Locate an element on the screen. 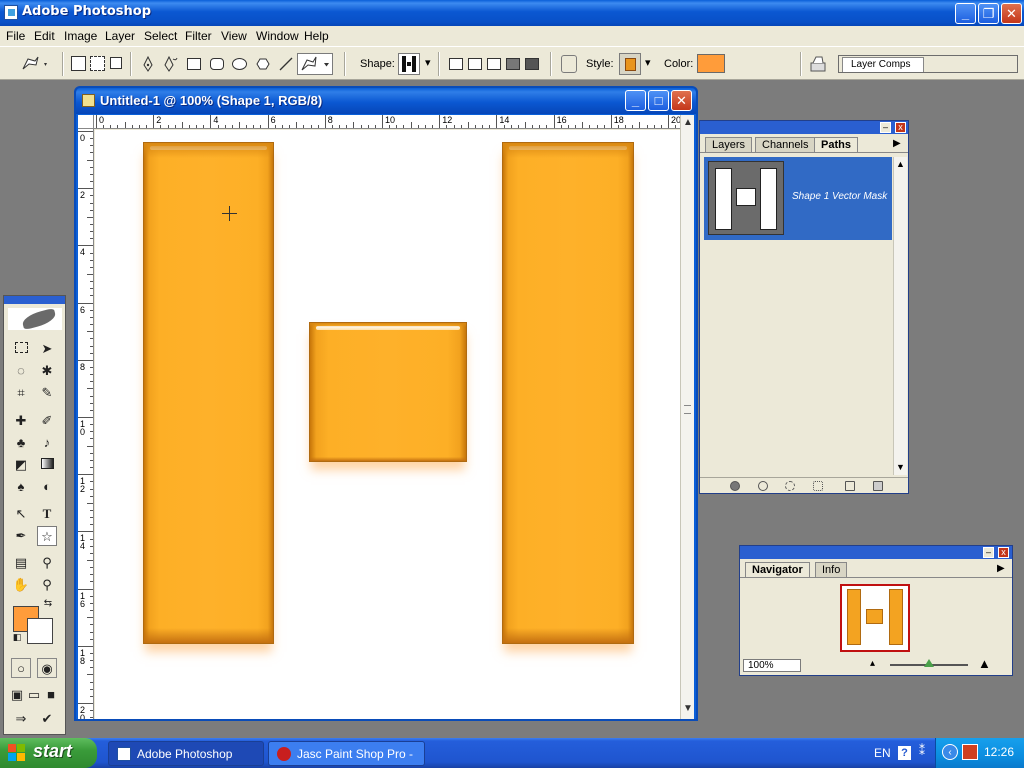 The image size is (1024, 768). taskbar-item-photoshop: Adobe Photoshop is located at coordinates (186, 753).